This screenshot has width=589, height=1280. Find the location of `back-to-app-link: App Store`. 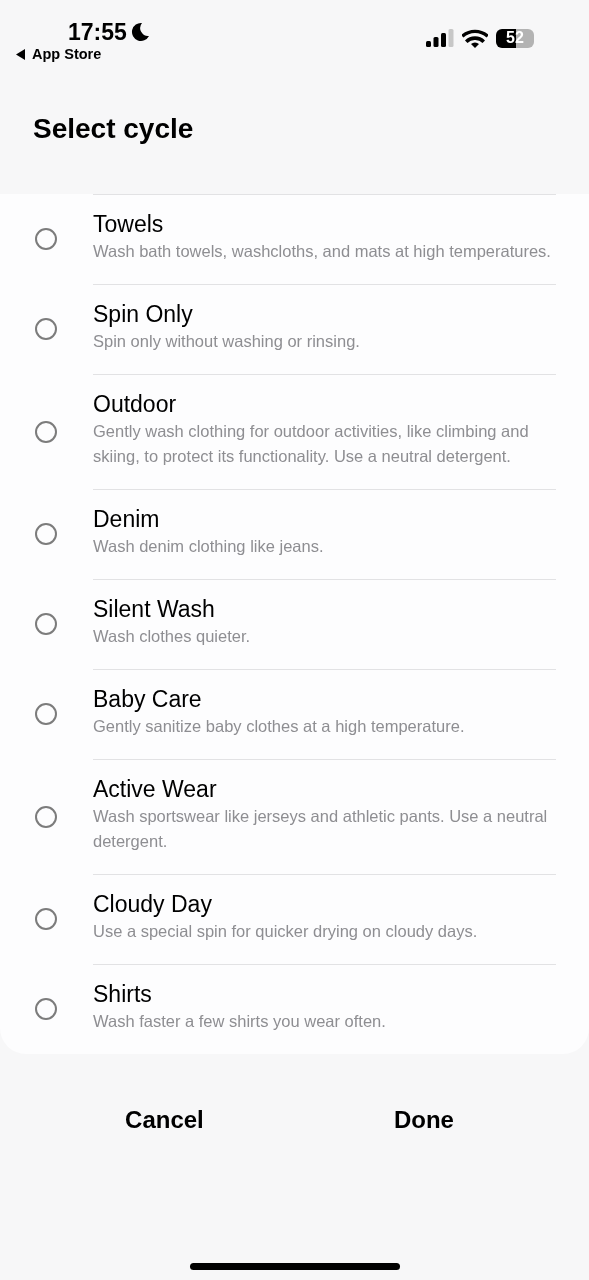

back-to-app-link: App Store is located at coordinates (67, 54).